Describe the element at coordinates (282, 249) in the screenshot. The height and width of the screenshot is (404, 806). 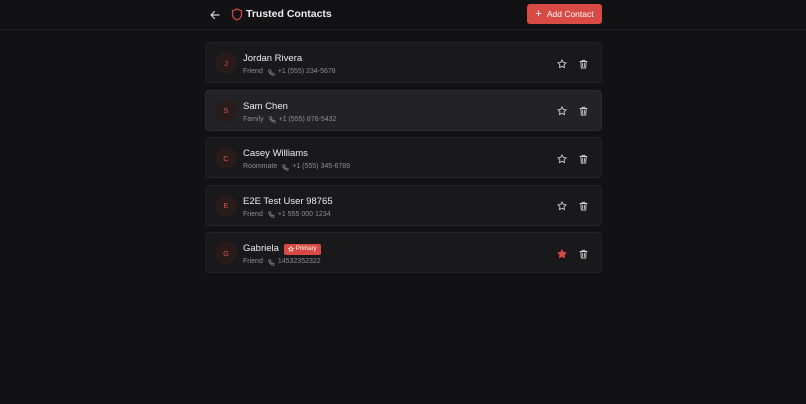
I see `contact-name: Gabriela Primary` at that location.